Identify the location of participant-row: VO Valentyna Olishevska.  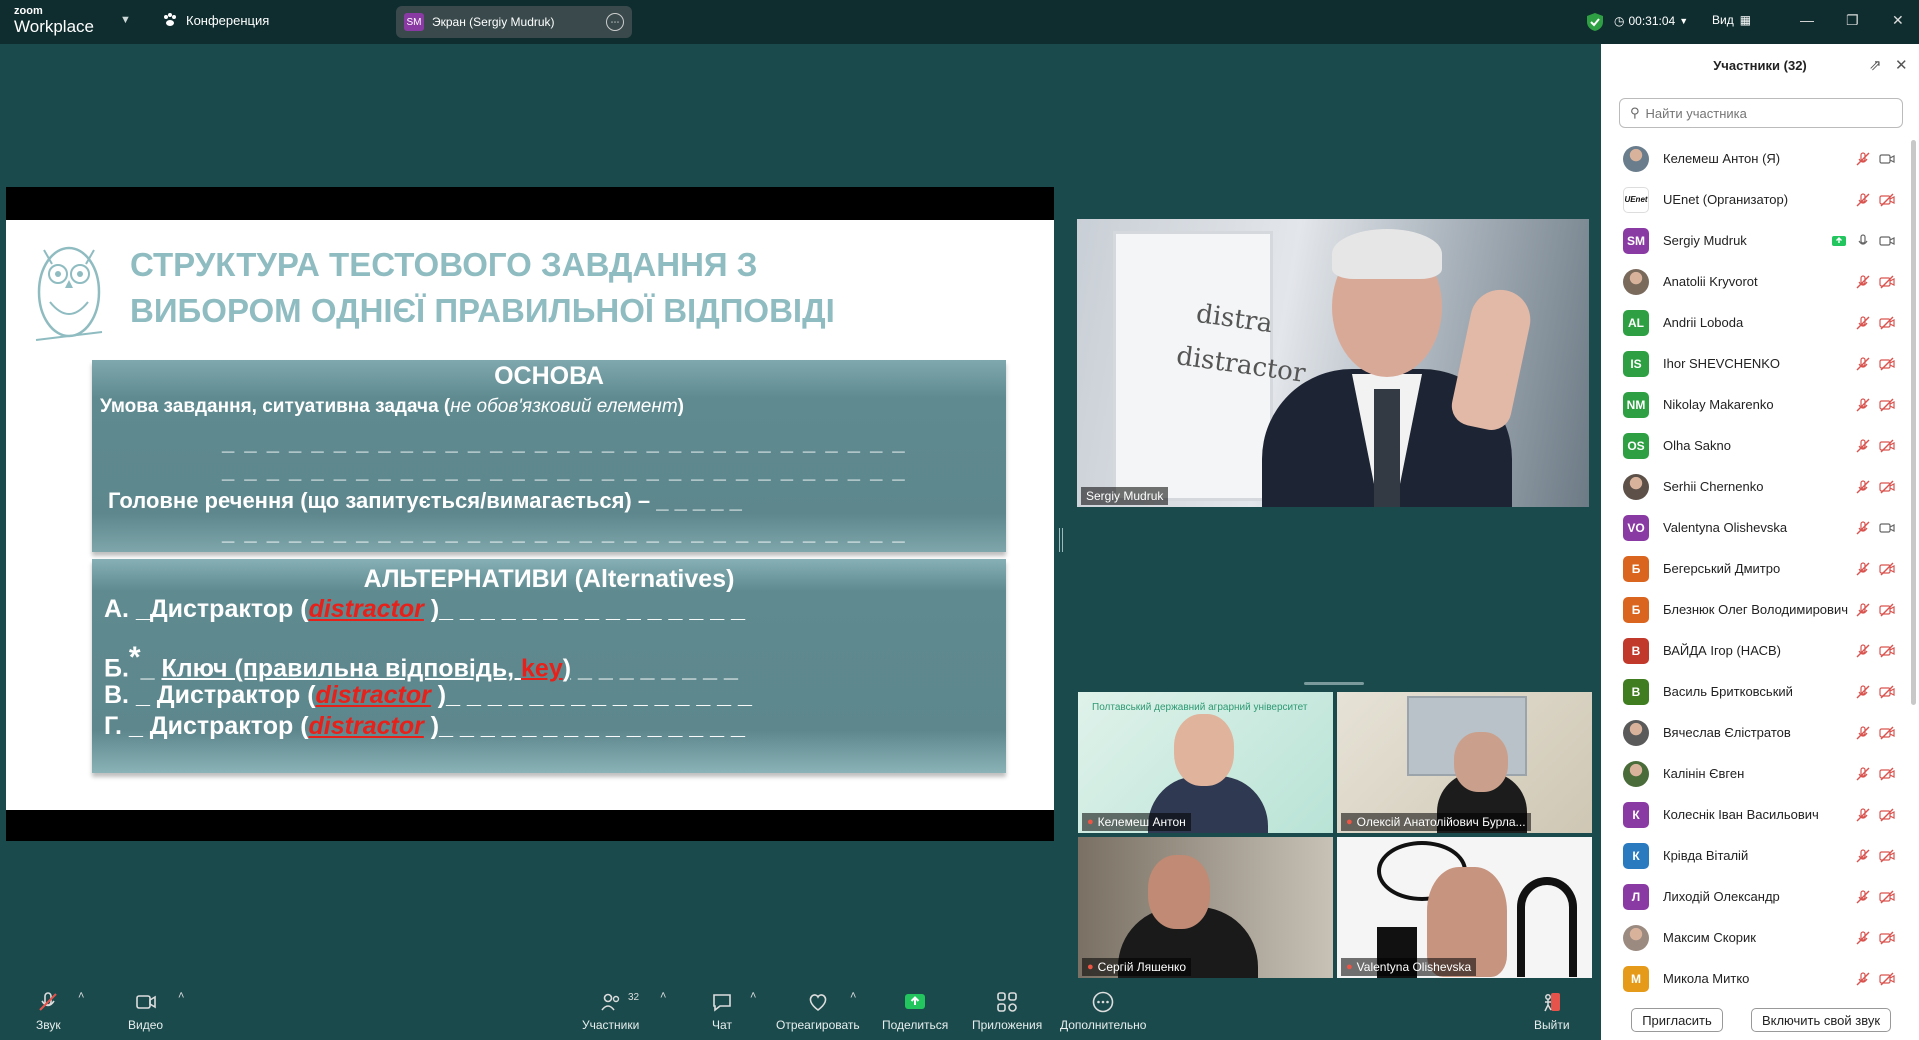
(1760, 527).